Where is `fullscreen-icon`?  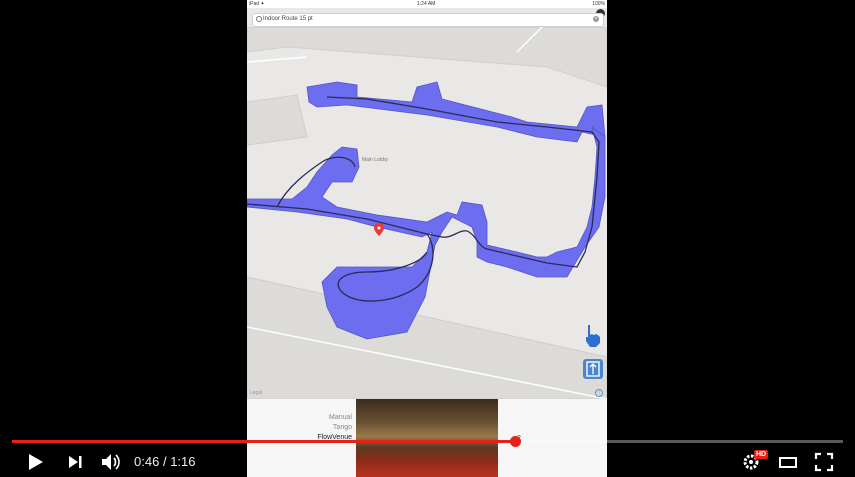 fullscreen-icon is located at coordinates (824, 462).